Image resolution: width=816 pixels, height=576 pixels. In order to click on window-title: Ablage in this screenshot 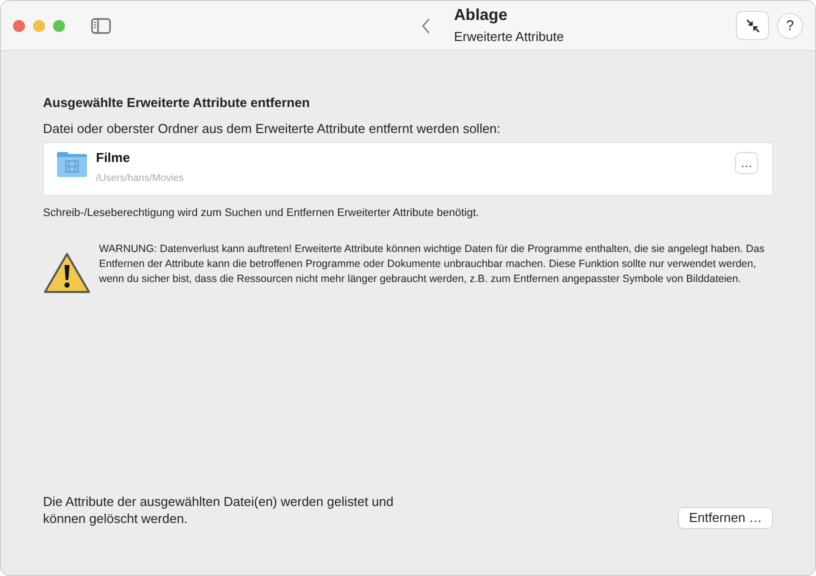, I will do `click(481, 16)`.